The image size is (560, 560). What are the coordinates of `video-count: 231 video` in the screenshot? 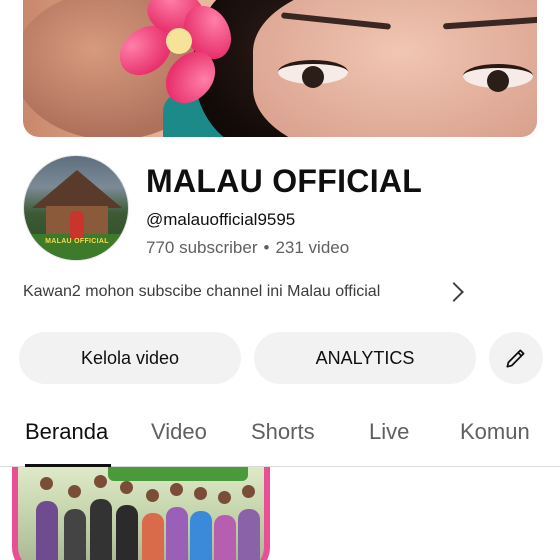 It's located at (312, 247).